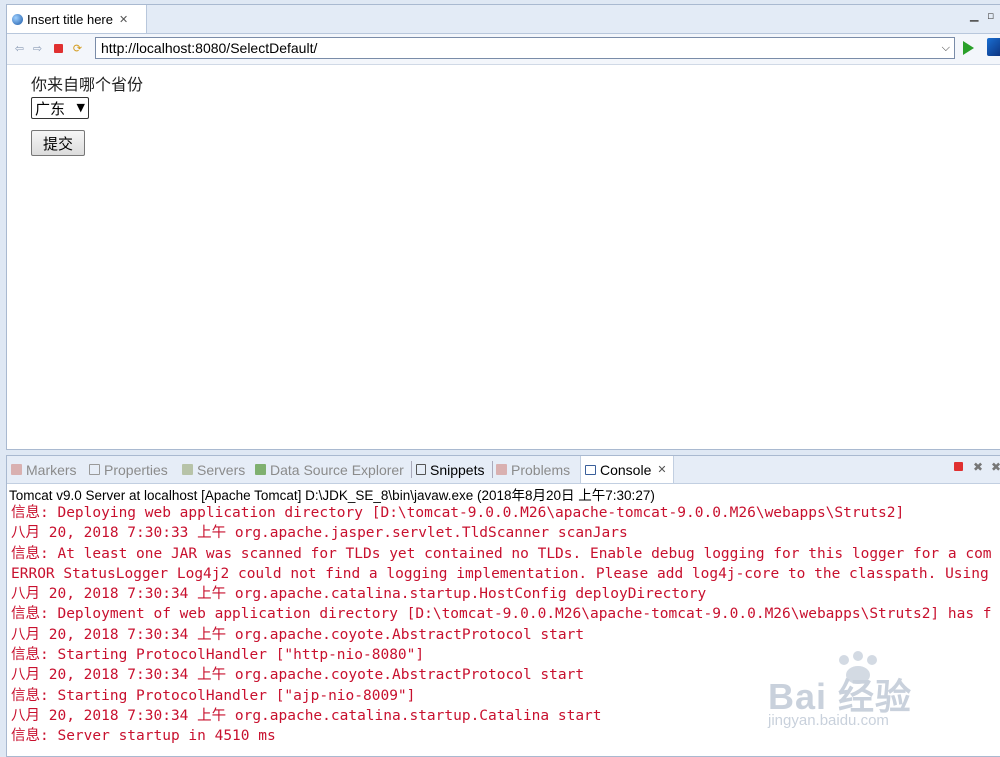 The image size is (1000, 757). Describe the element at coordinates (880, 695) in the screenshot. I see `baidu-watermark: Bai 经验 jingyan.baidu.com` at that location.